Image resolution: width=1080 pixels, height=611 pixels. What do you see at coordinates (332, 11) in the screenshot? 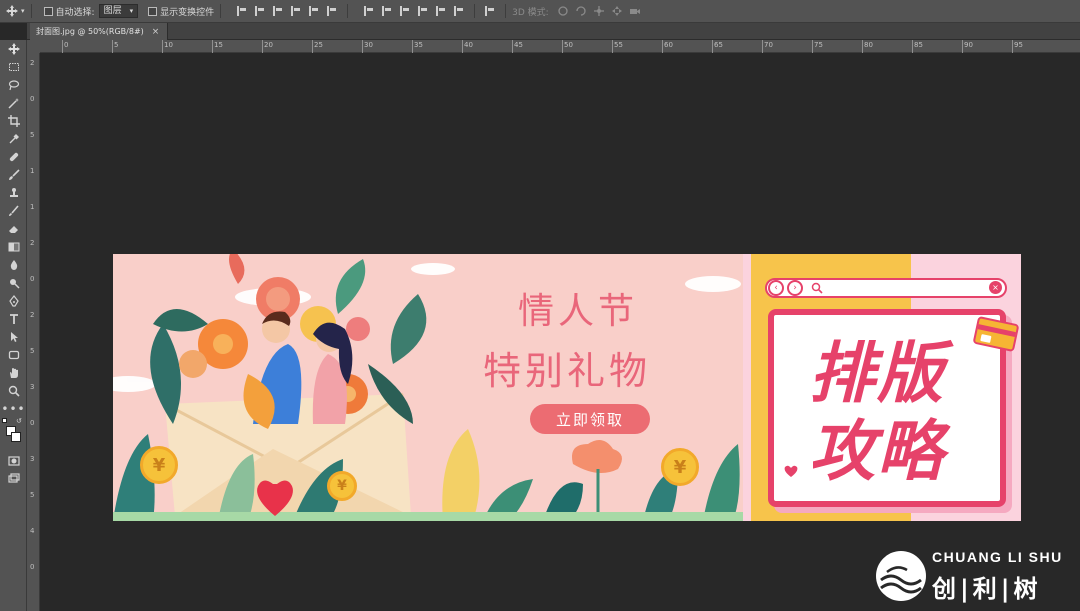
I see `align-right-icon` at bounding box center [332, 11].